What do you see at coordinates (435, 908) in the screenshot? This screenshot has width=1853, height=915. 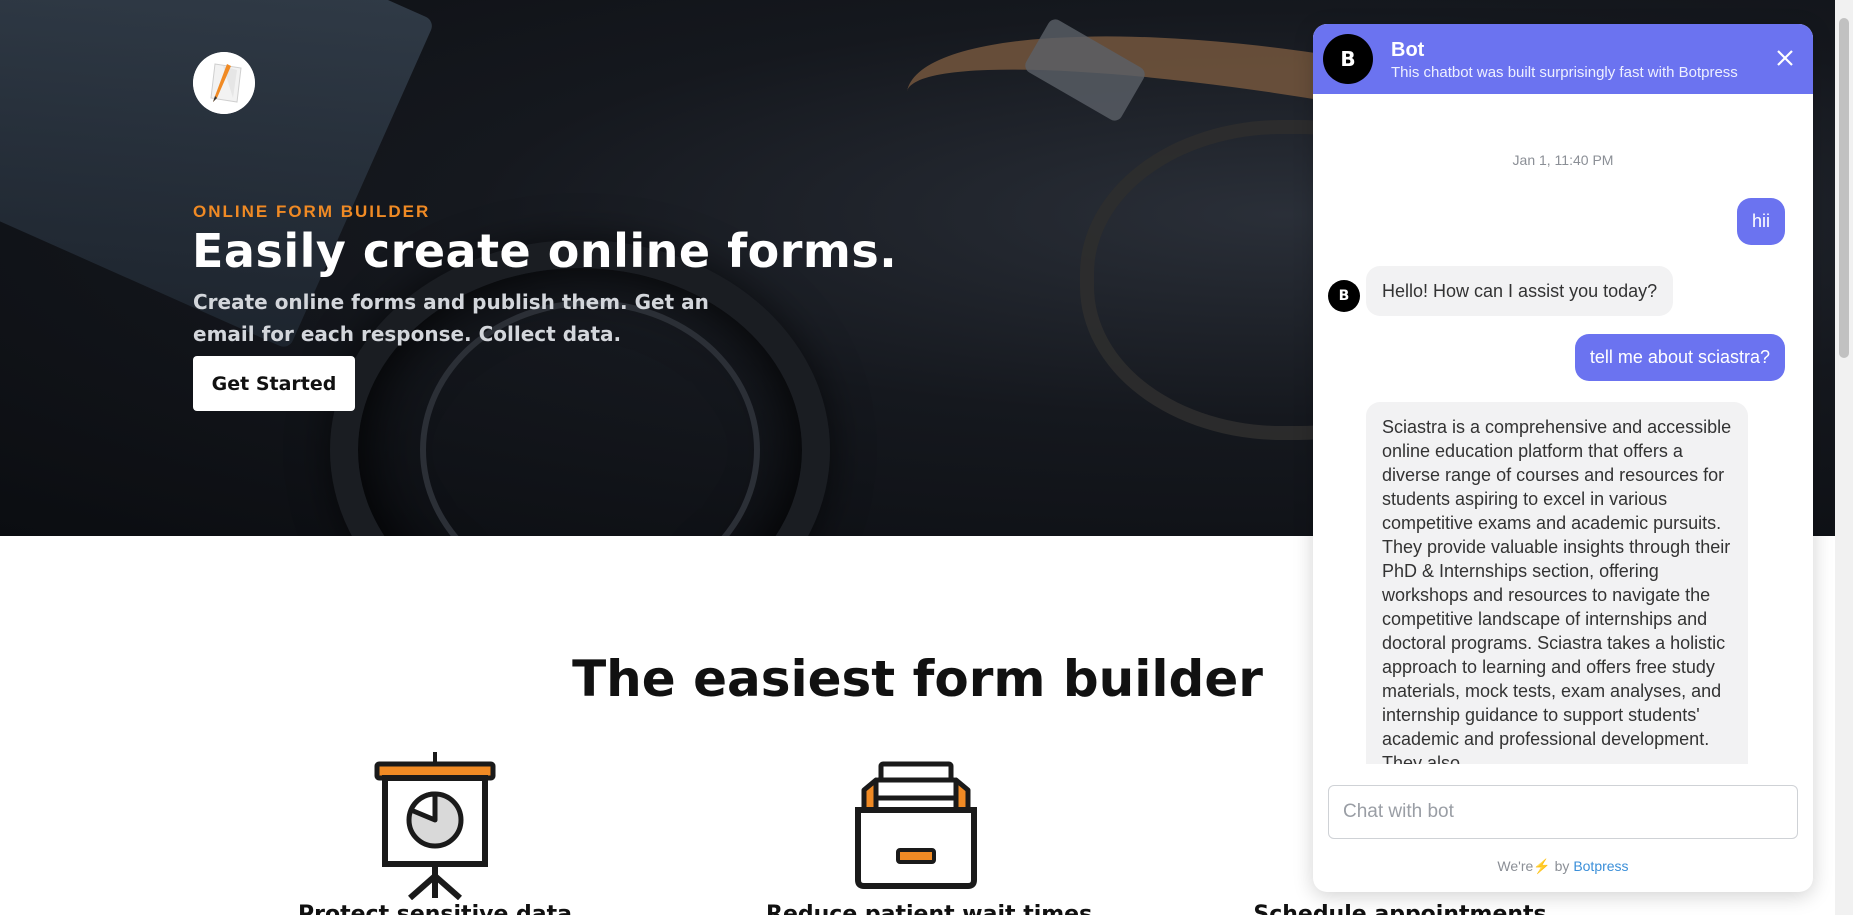 I see `feature-label: Protect sensitive data` at bounding box center [435, 908].